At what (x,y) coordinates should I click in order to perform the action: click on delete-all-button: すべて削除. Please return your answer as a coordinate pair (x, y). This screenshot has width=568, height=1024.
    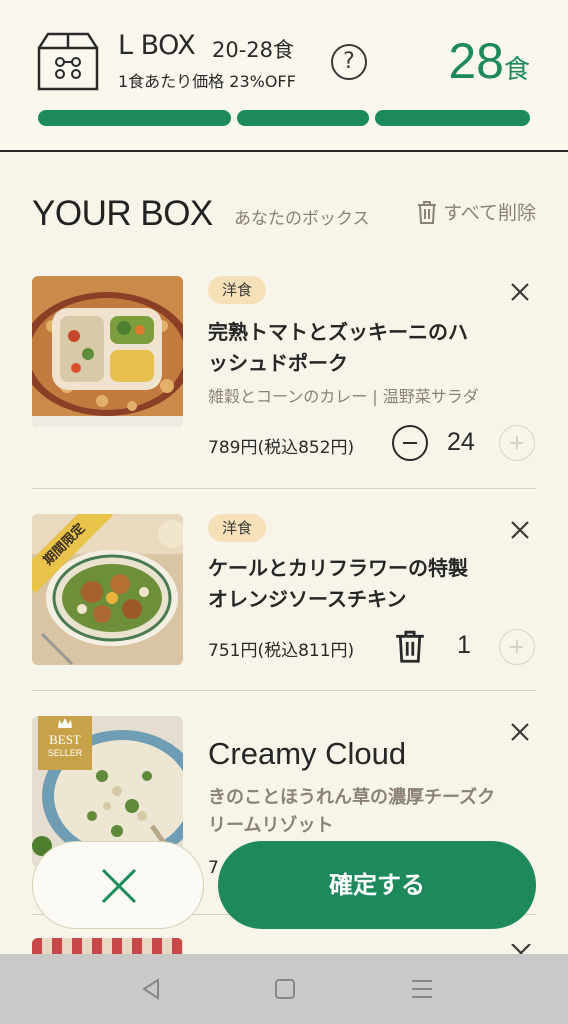
    Looking at the image, I should click on (475, 211).